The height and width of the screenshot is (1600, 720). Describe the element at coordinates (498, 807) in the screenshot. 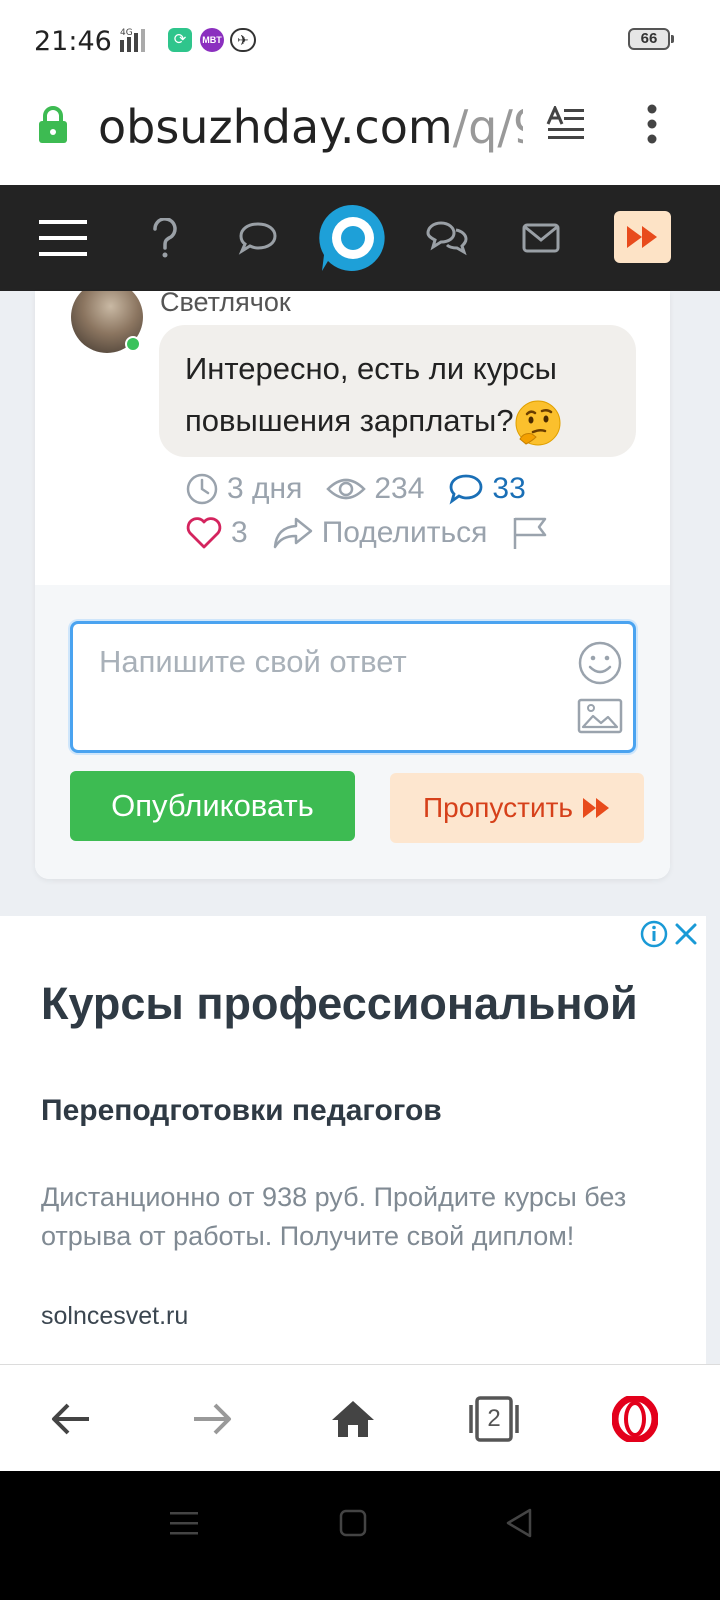

I see `skip-label: Пропустить` at that location.